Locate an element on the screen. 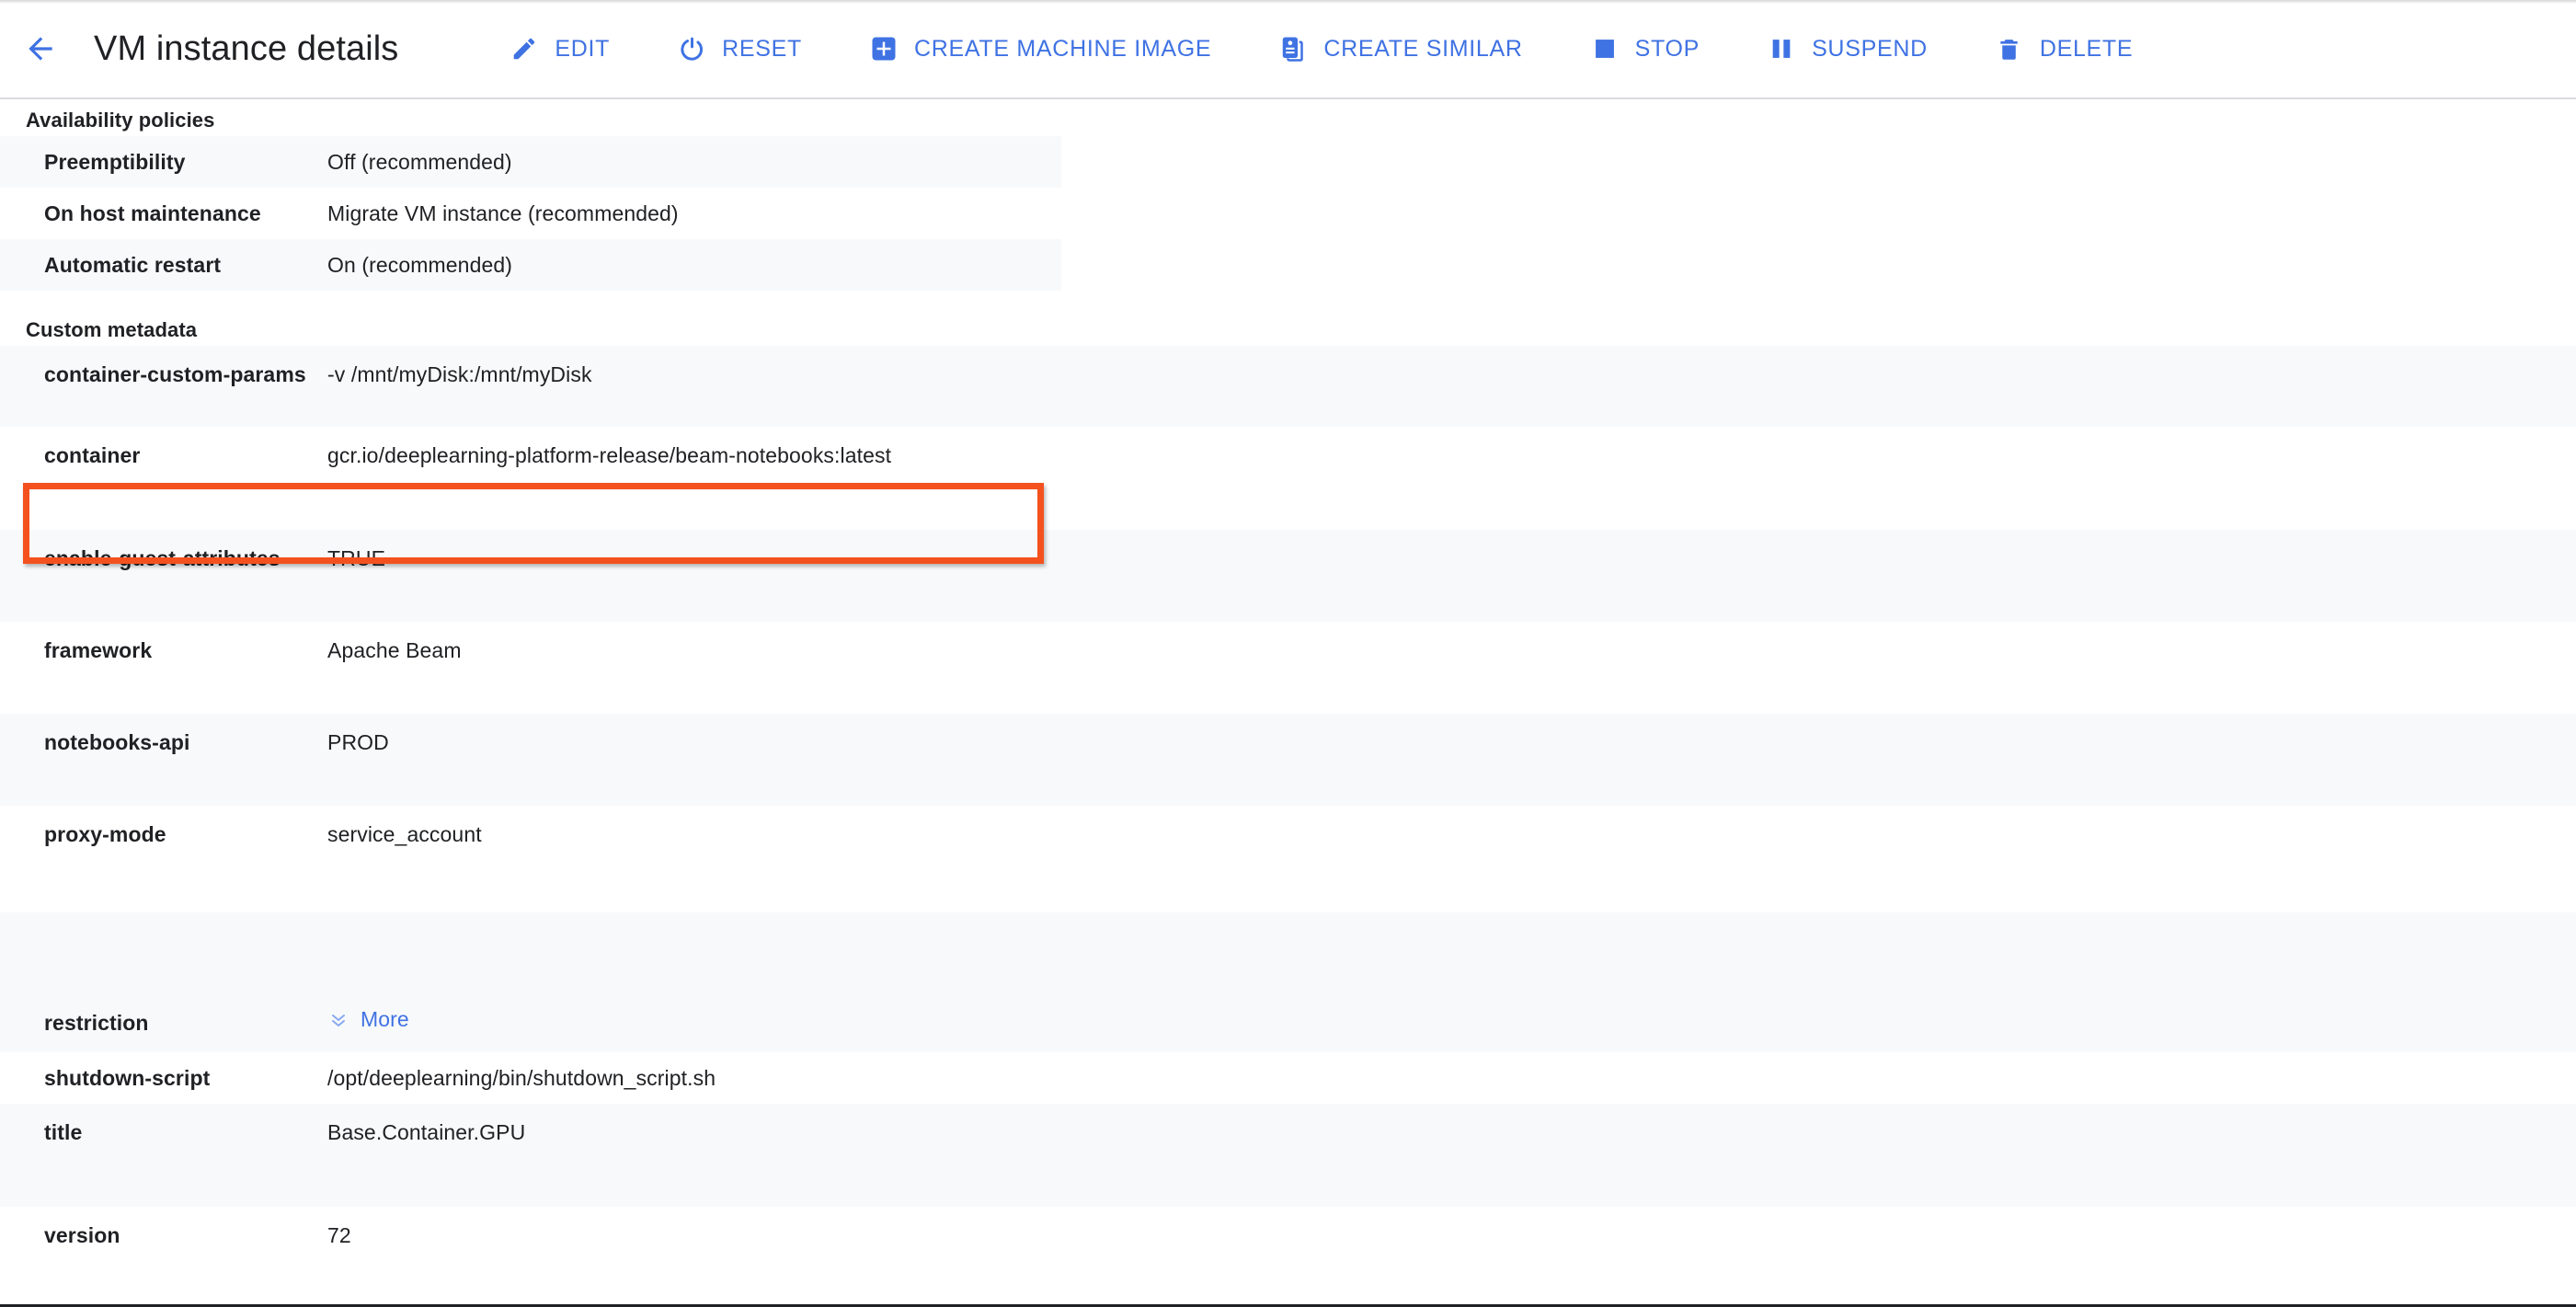  row-value: More is located at coordinates (368, 1022).